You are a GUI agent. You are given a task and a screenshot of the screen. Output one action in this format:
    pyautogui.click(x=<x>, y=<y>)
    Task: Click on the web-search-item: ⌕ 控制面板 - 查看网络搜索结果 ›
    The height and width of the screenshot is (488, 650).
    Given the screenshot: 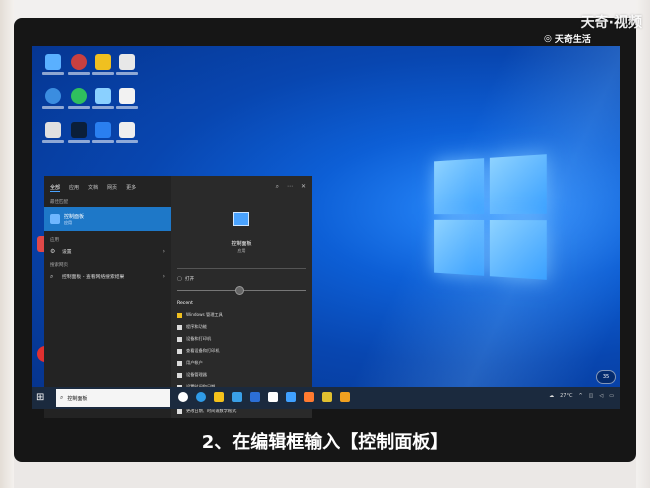 What is the action you would take?
    pyautogui.click(x=107, y=276)
    